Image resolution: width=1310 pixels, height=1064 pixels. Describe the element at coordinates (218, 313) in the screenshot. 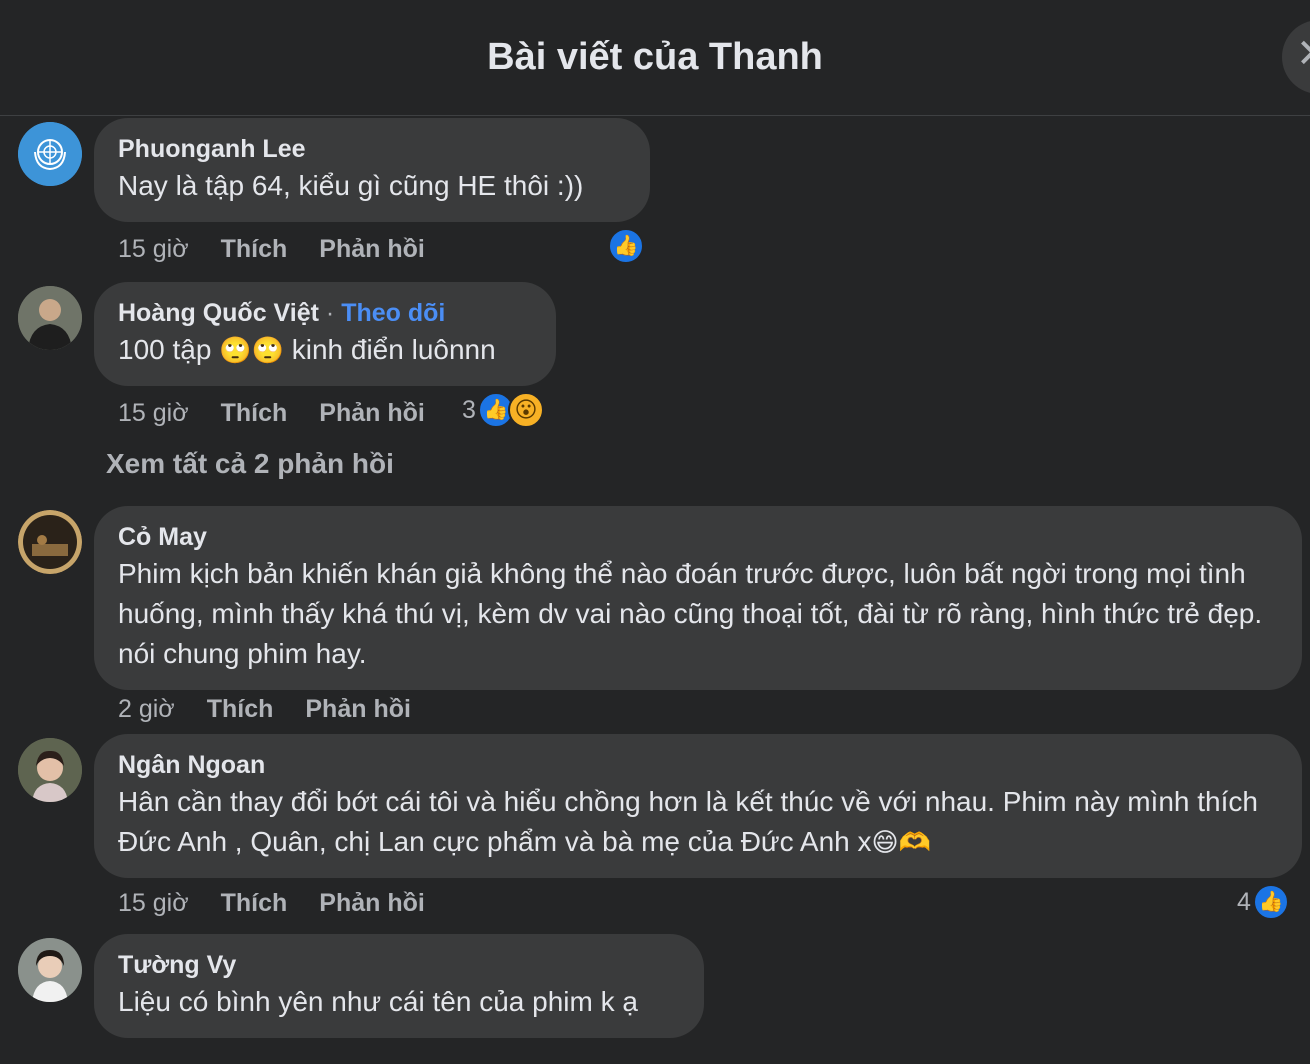

I see `comment-author: Hoàng Quốc Việt` at that location.